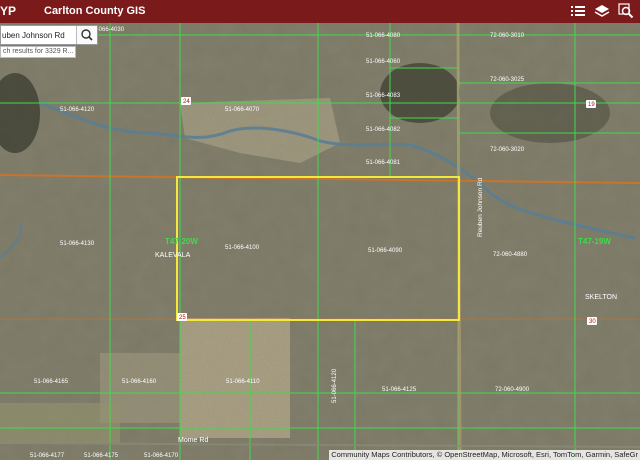 Image resolution: width=640 pixels, height=460 pixels. Describe the element at coordinates (383, 130) in the screenshot. I see `parcel-label: 51-066-4082` at that location.